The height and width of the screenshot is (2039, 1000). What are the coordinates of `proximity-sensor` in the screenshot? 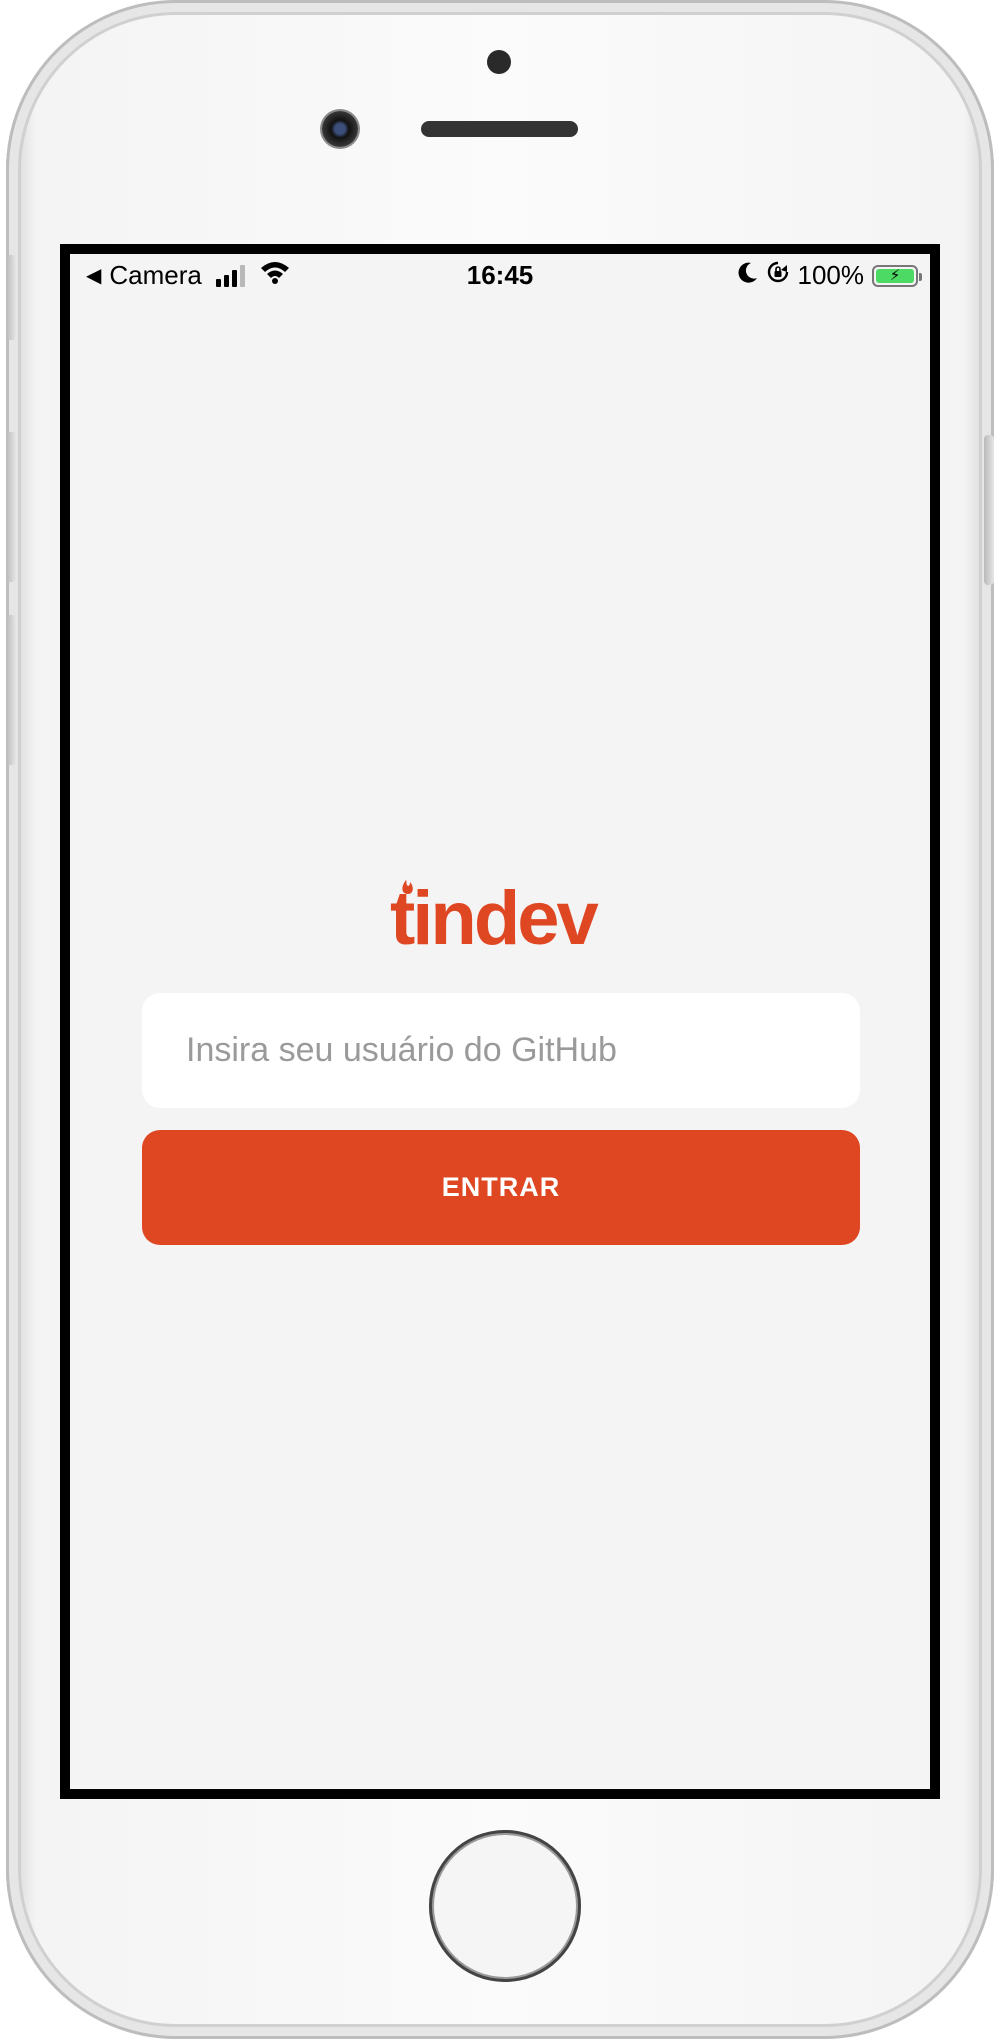 It's located at (499, 62).